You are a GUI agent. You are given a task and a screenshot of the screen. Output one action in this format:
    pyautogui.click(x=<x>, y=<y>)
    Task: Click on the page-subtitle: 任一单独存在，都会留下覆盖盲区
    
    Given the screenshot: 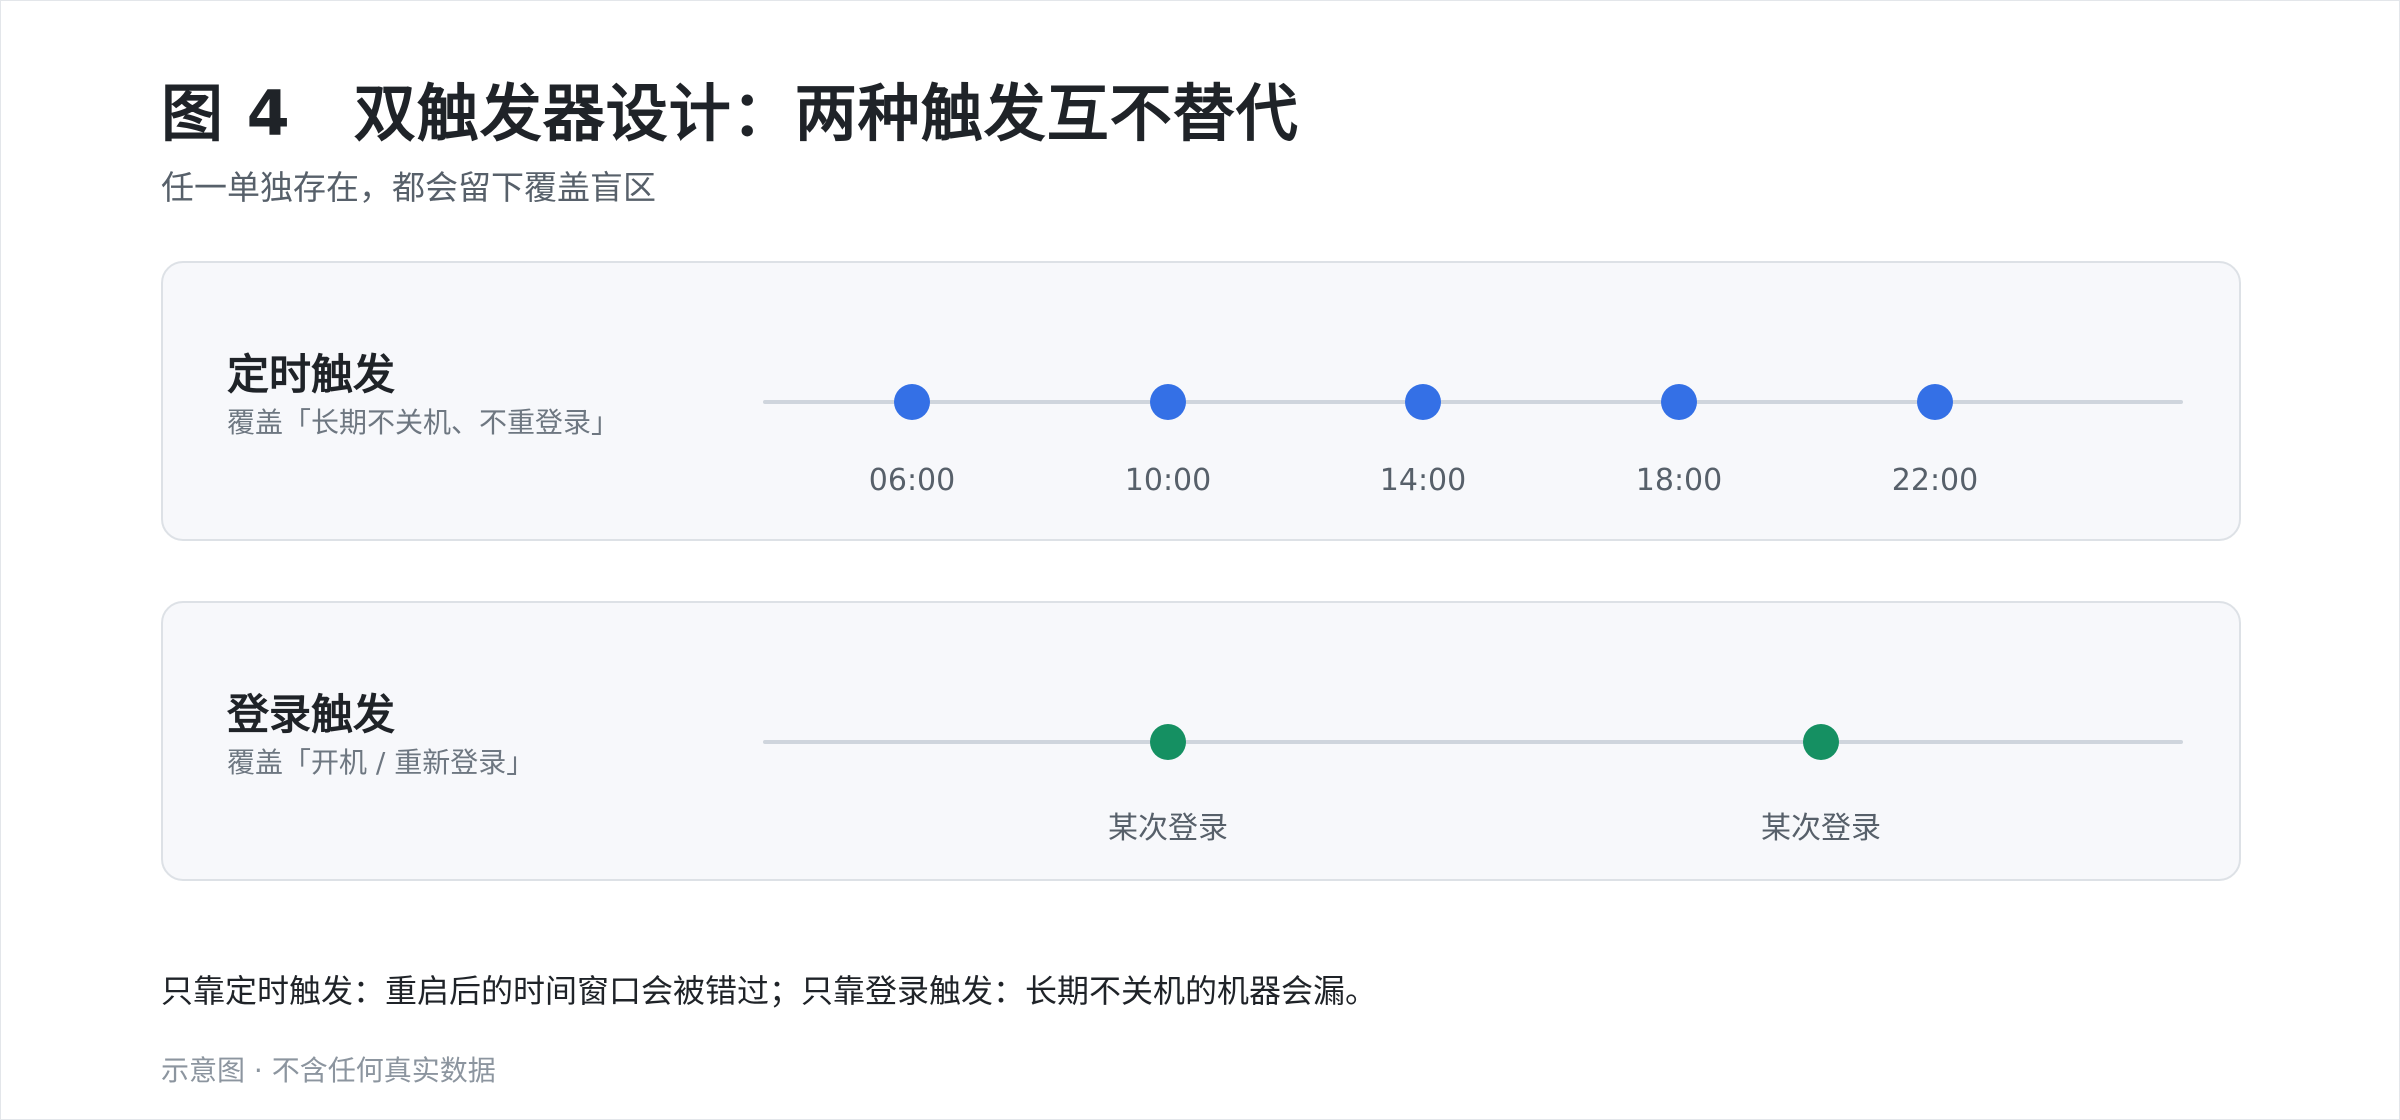 What is the action you would take?
    pyautogui.click(x=408, y=187)
    